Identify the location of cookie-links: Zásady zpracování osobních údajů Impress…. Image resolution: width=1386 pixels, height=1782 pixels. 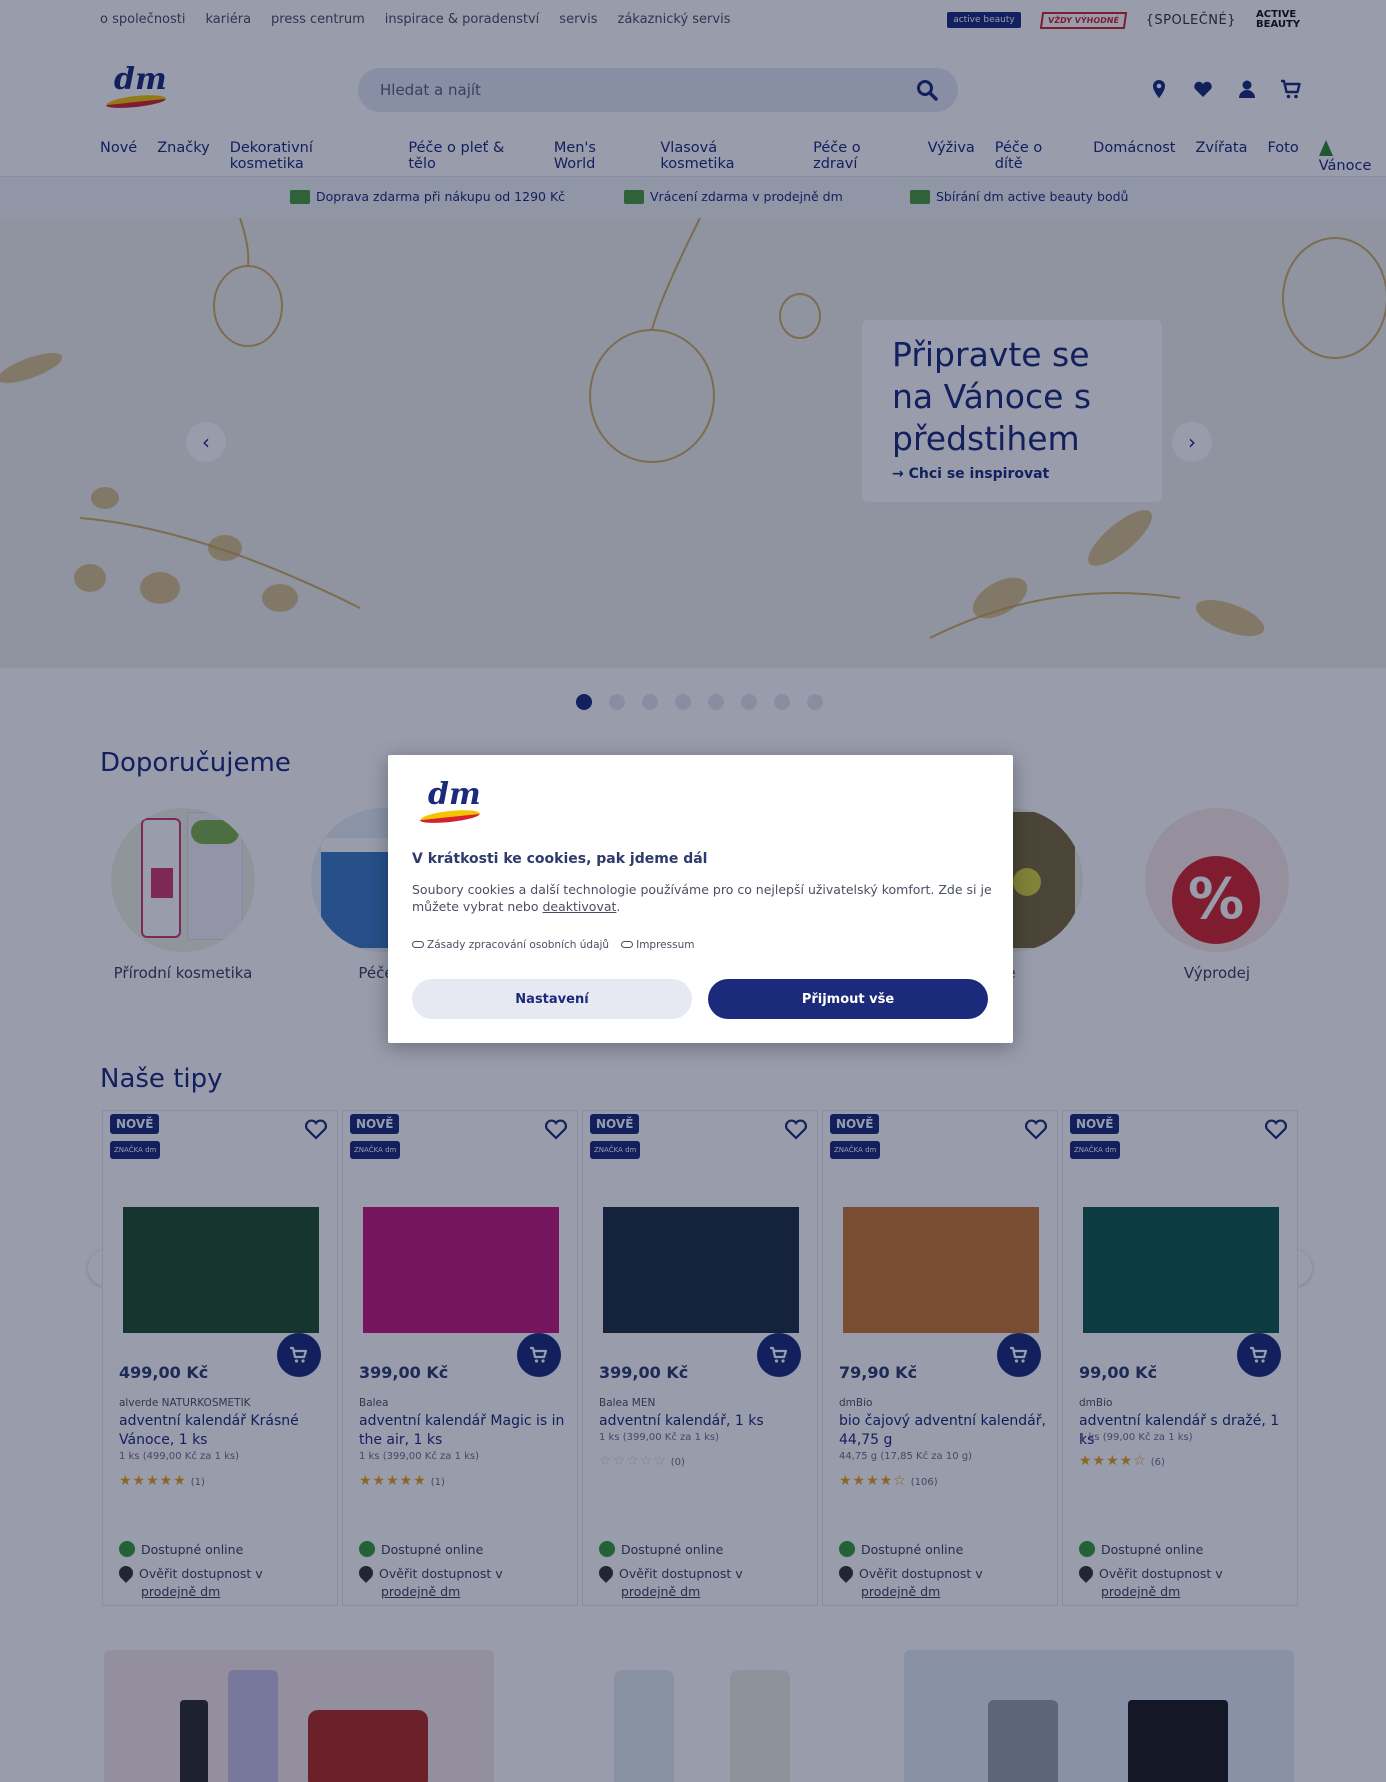
(553, 945).